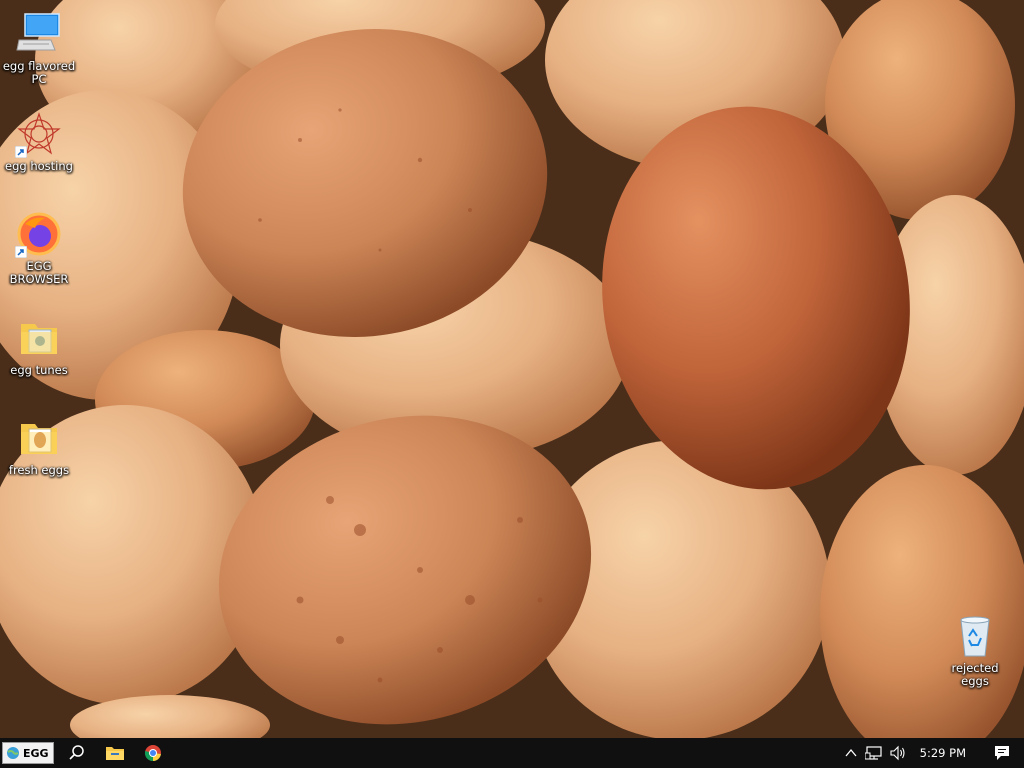  I want to click on chrome-button, so click(153, 753).